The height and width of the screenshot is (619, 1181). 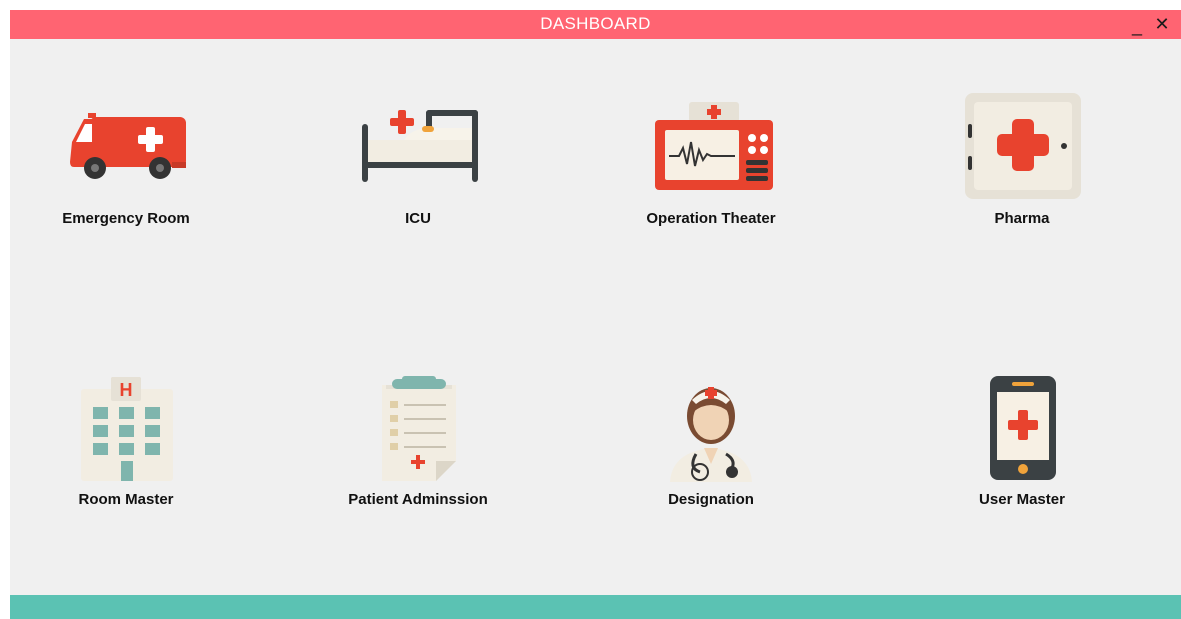 I want to click on tile-pharma: Pharma, so click(x=1022, y=155).